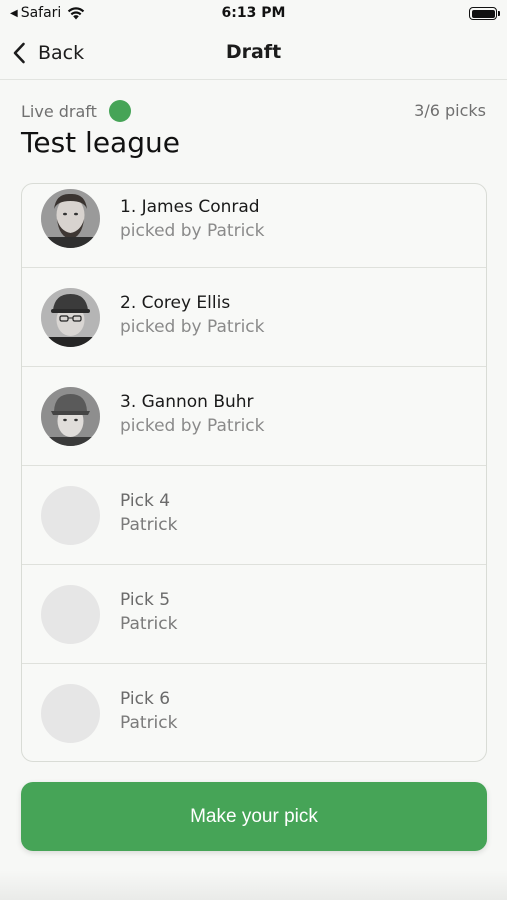  What do you see at coordinates (450, 110) in the screenshot?
I see `pick-count: 3/6 picks` at bounding box center [450, 110].